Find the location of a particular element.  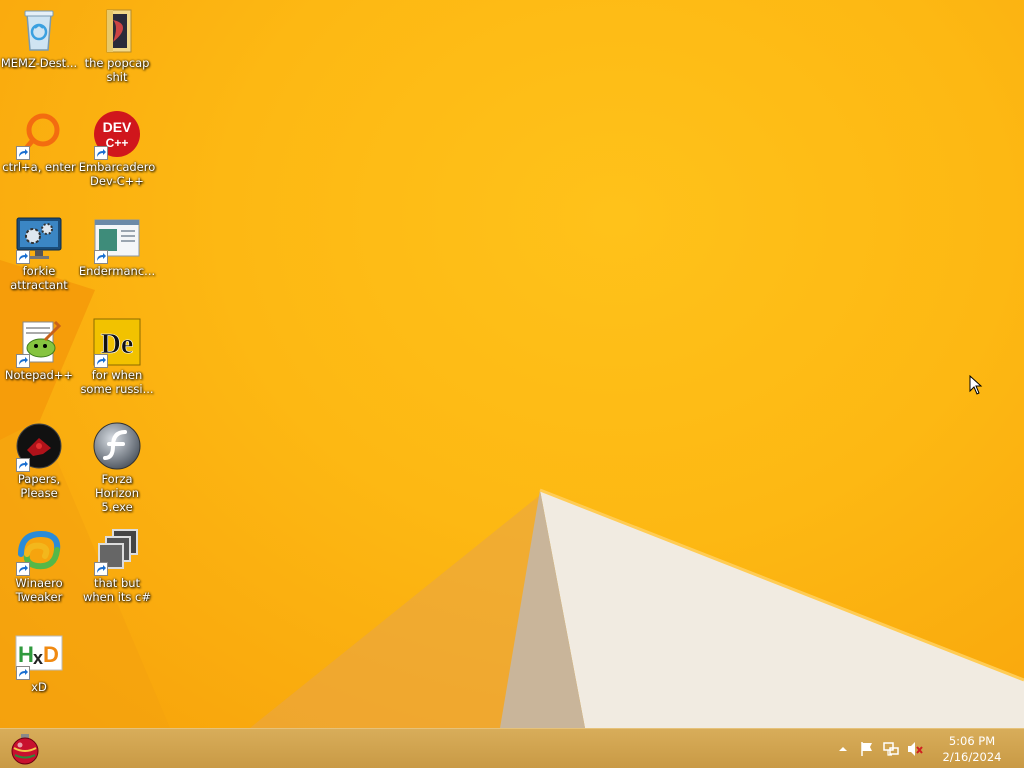

ring-icon is located at coordinates (39, 135).